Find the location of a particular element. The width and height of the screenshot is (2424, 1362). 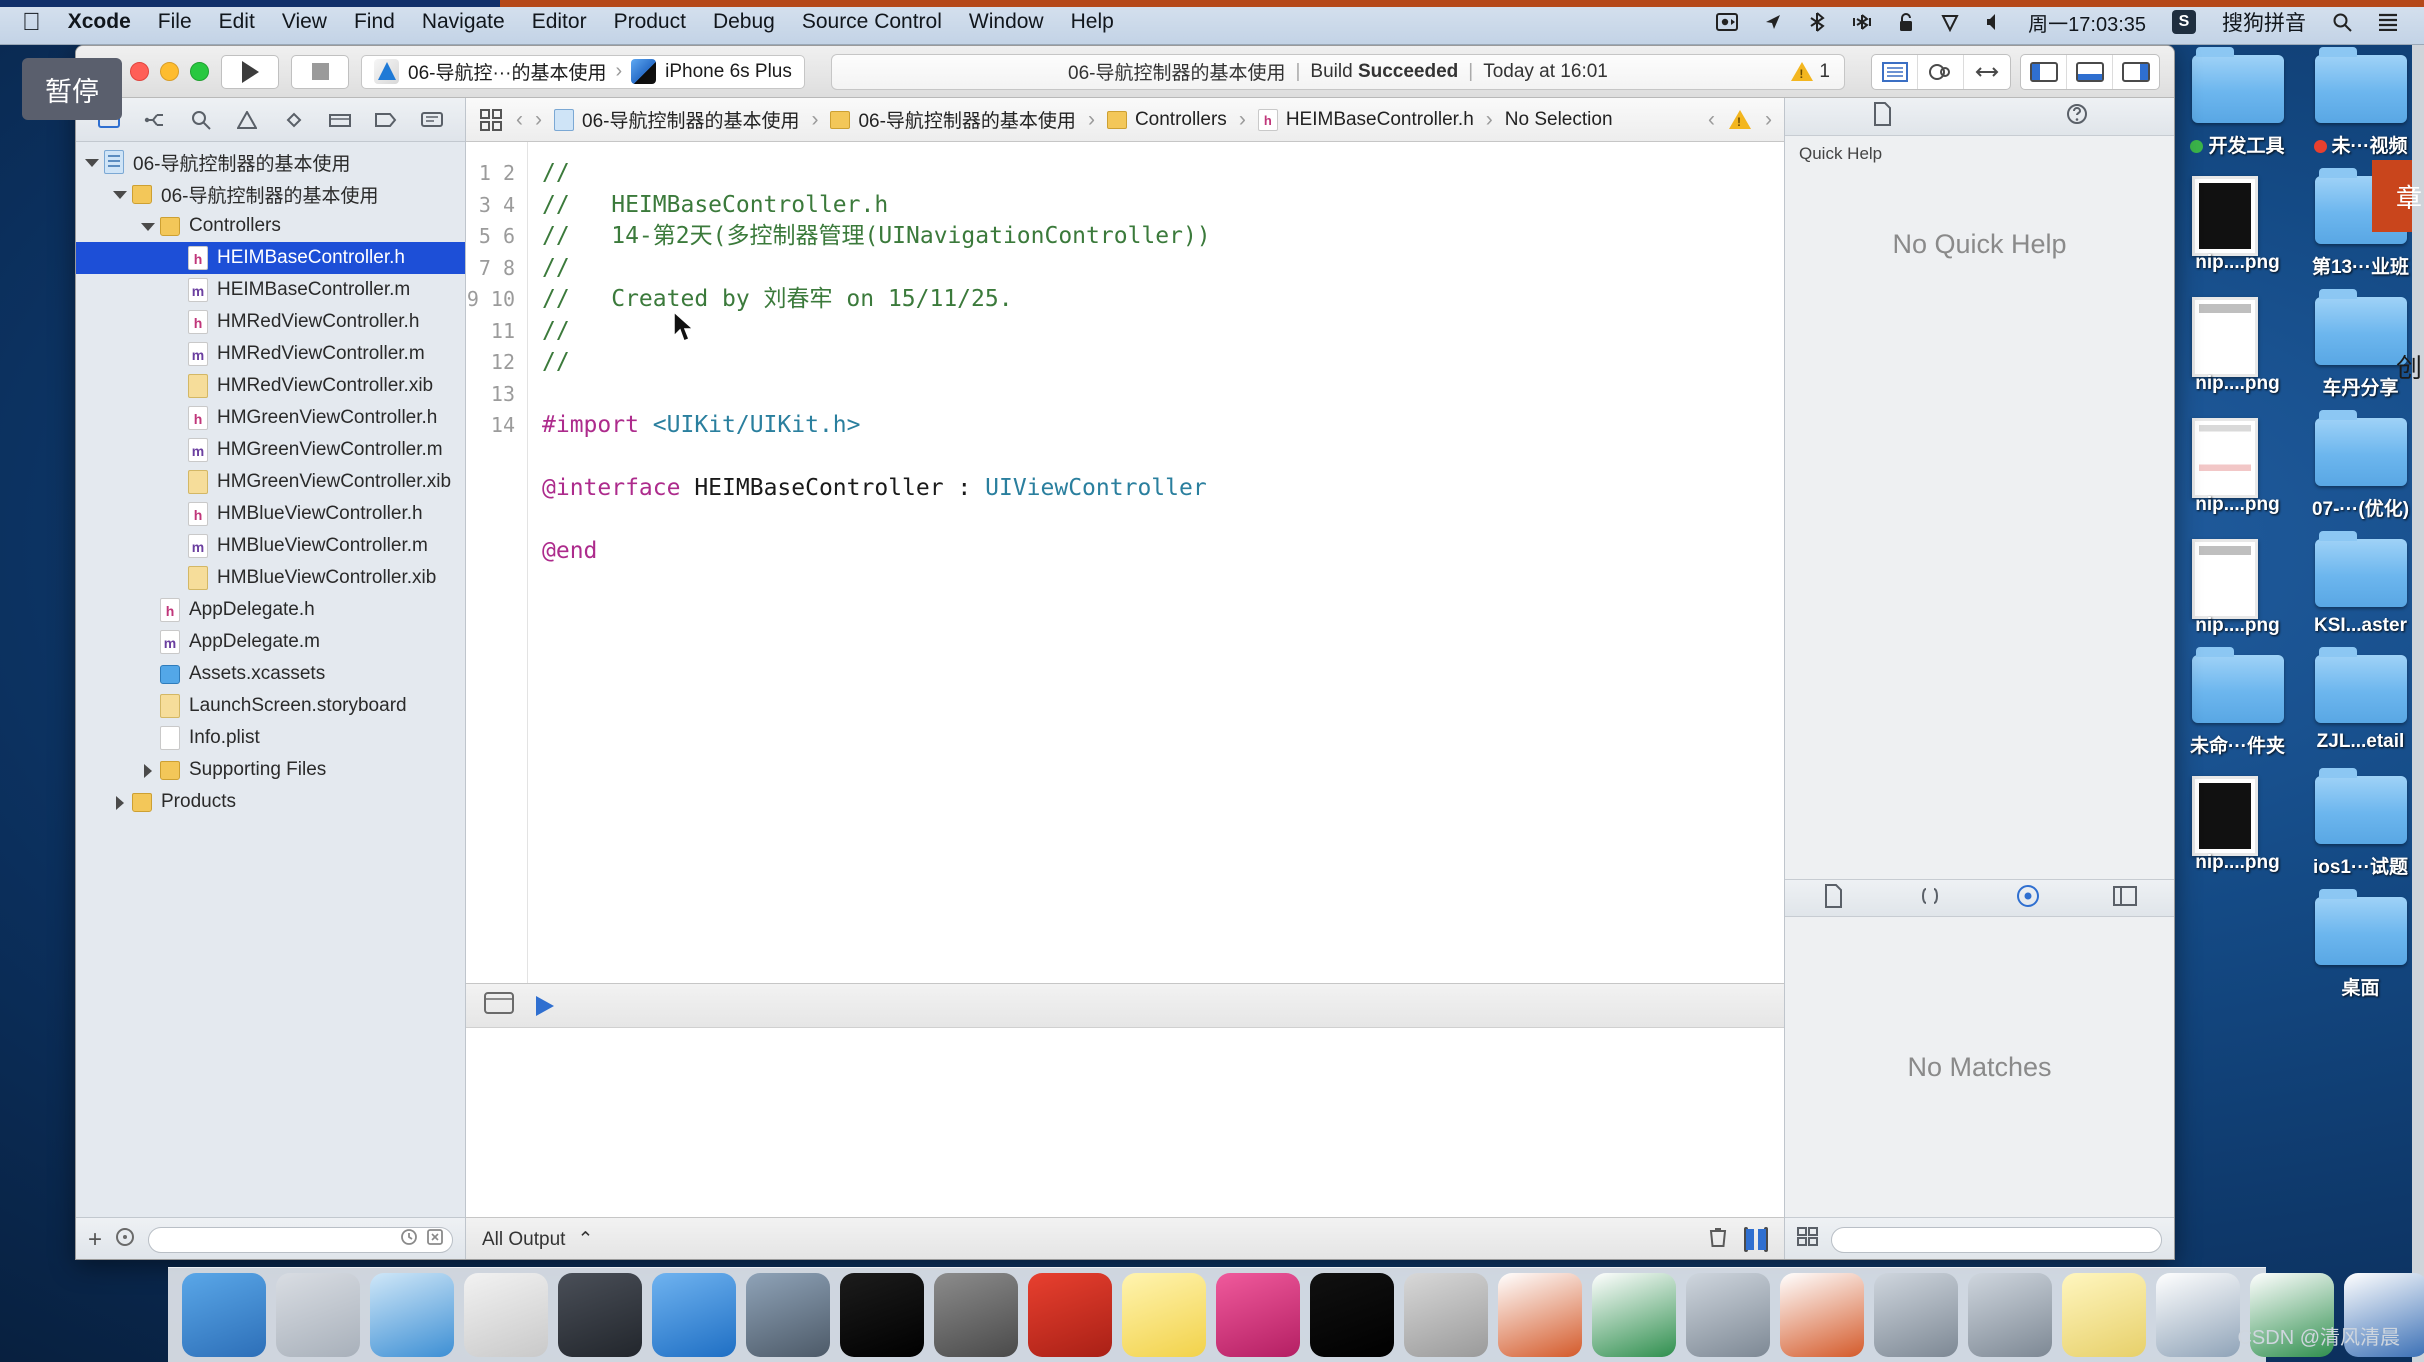

editor-mode-segment is located at coordinates (1941, 71).